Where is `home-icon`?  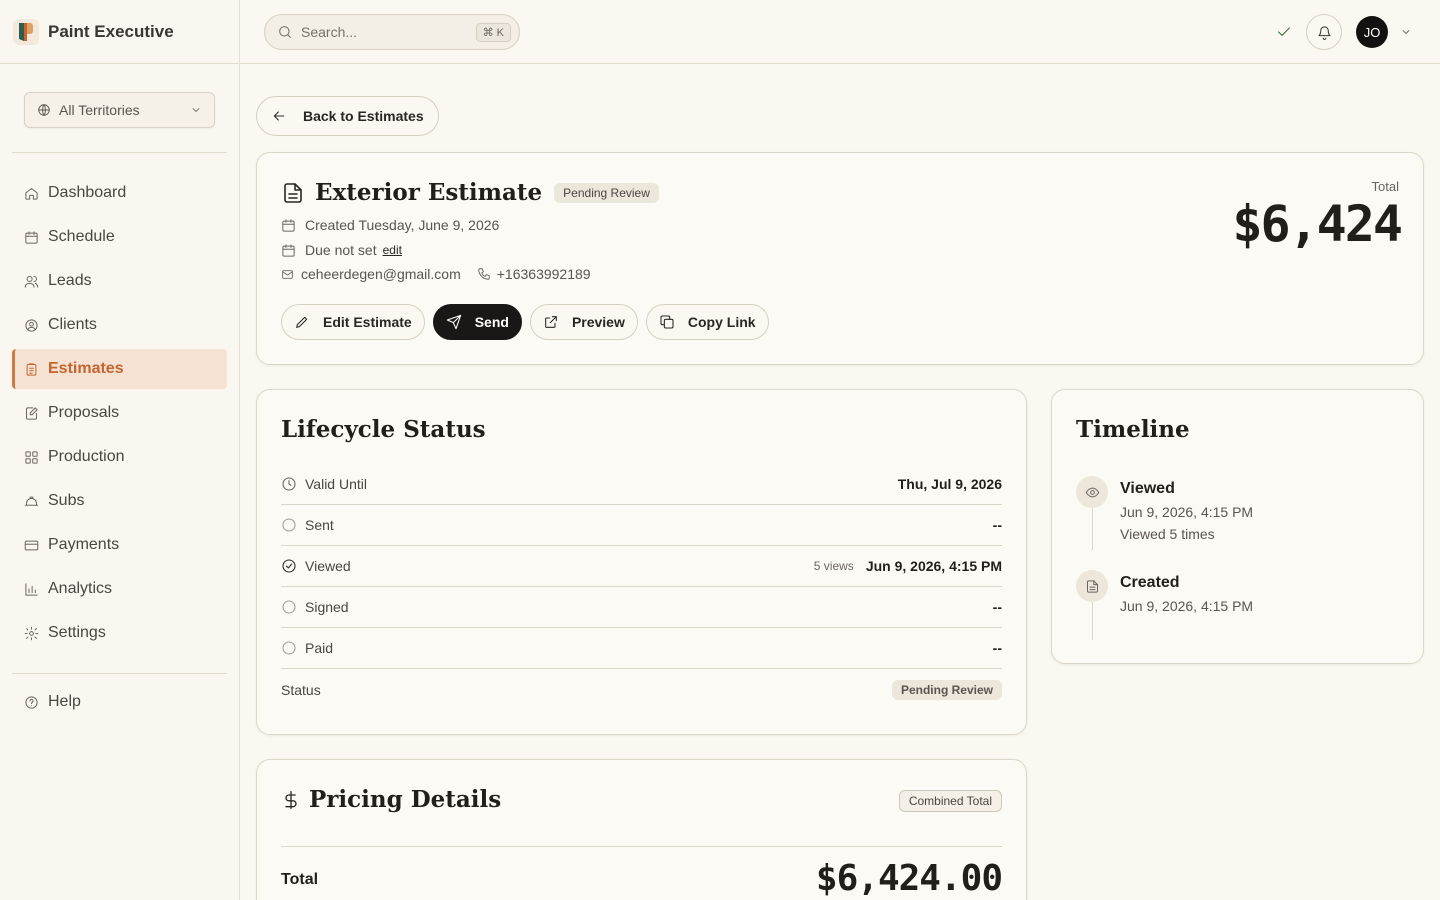 home-icon is located at coordinates (31, 193).